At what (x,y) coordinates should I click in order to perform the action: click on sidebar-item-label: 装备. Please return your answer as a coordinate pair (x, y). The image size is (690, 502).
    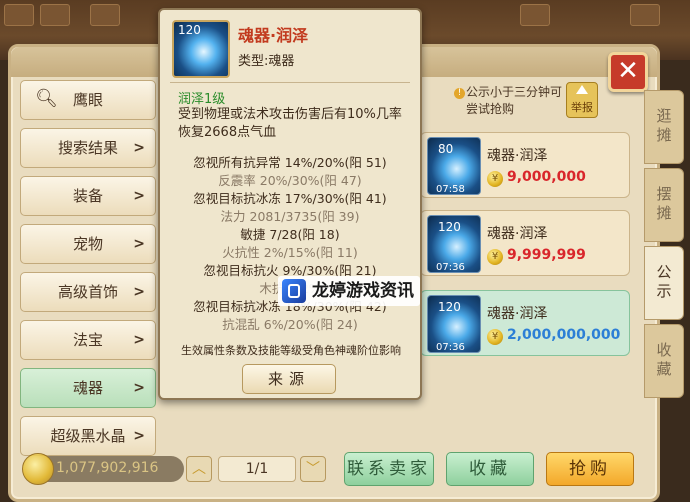
    Looking at the image, I should click on (87, 196).